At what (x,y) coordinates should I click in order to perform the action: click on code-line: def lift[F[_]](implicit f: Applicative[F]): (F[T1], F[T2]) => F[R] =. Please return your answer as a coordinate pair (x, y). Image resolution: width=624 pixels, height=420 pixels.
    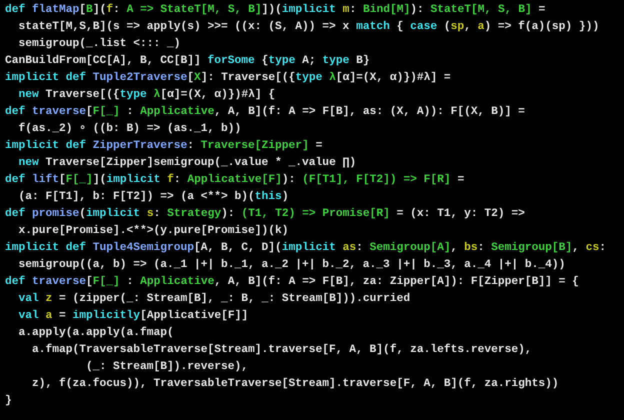
    Looking at the image, I should click on (235, 180).